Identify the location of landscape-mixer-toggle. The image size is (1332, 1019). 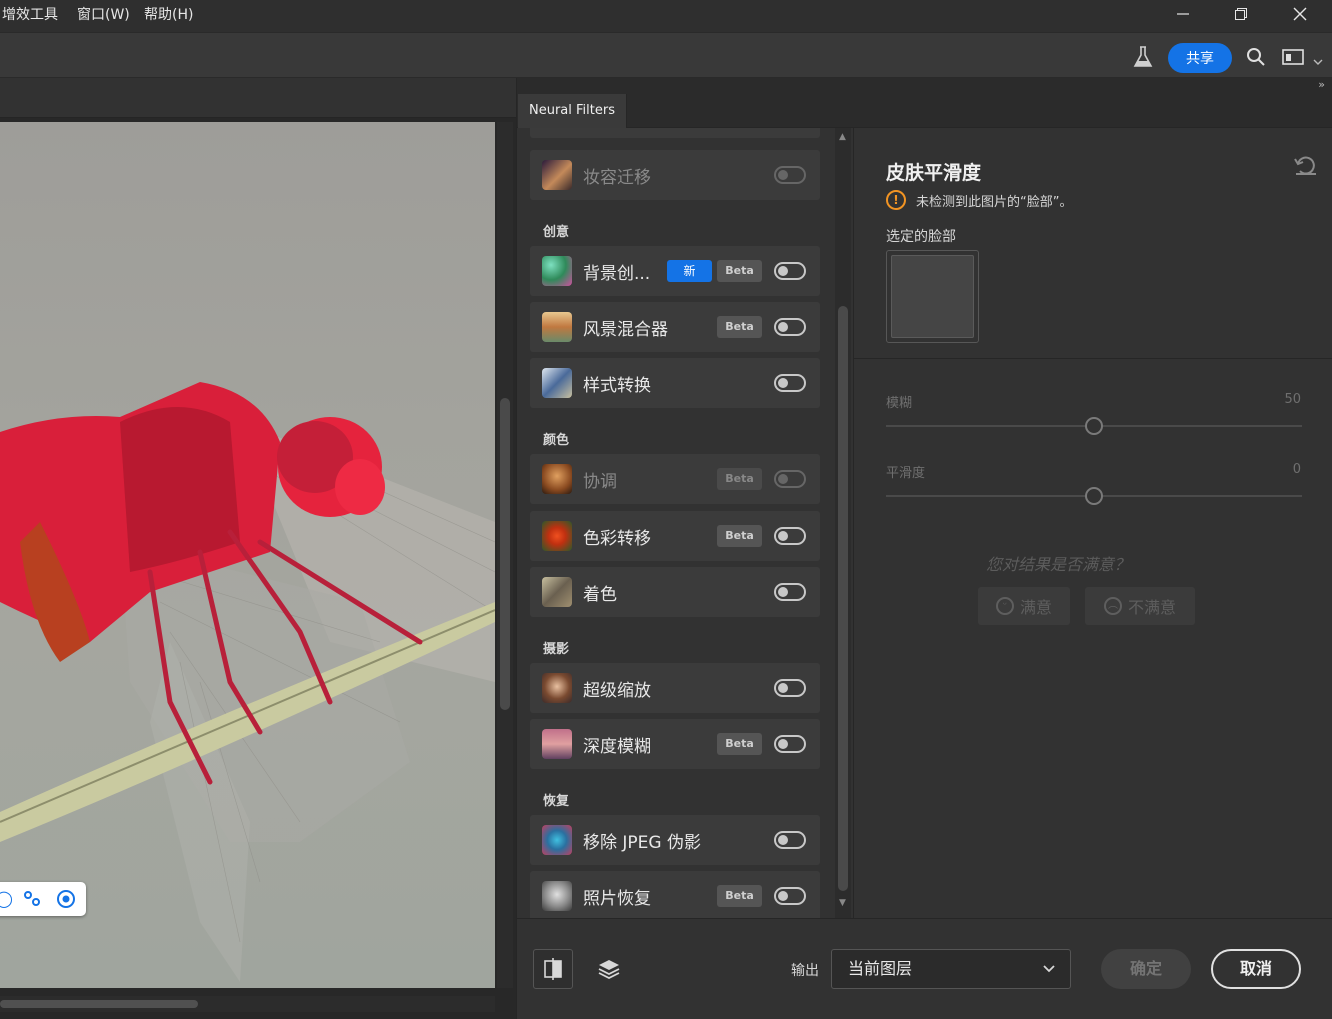
(790, 327).